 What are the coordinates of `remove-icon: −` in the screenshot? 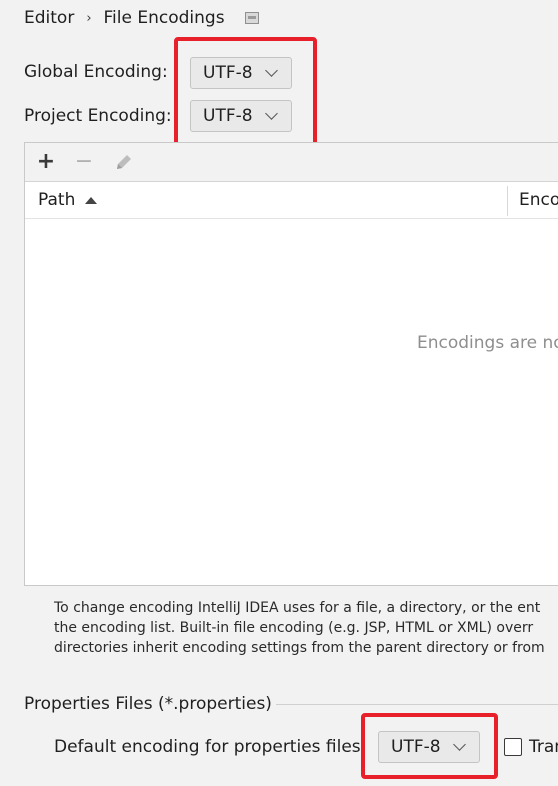 It's located at (84, 162).